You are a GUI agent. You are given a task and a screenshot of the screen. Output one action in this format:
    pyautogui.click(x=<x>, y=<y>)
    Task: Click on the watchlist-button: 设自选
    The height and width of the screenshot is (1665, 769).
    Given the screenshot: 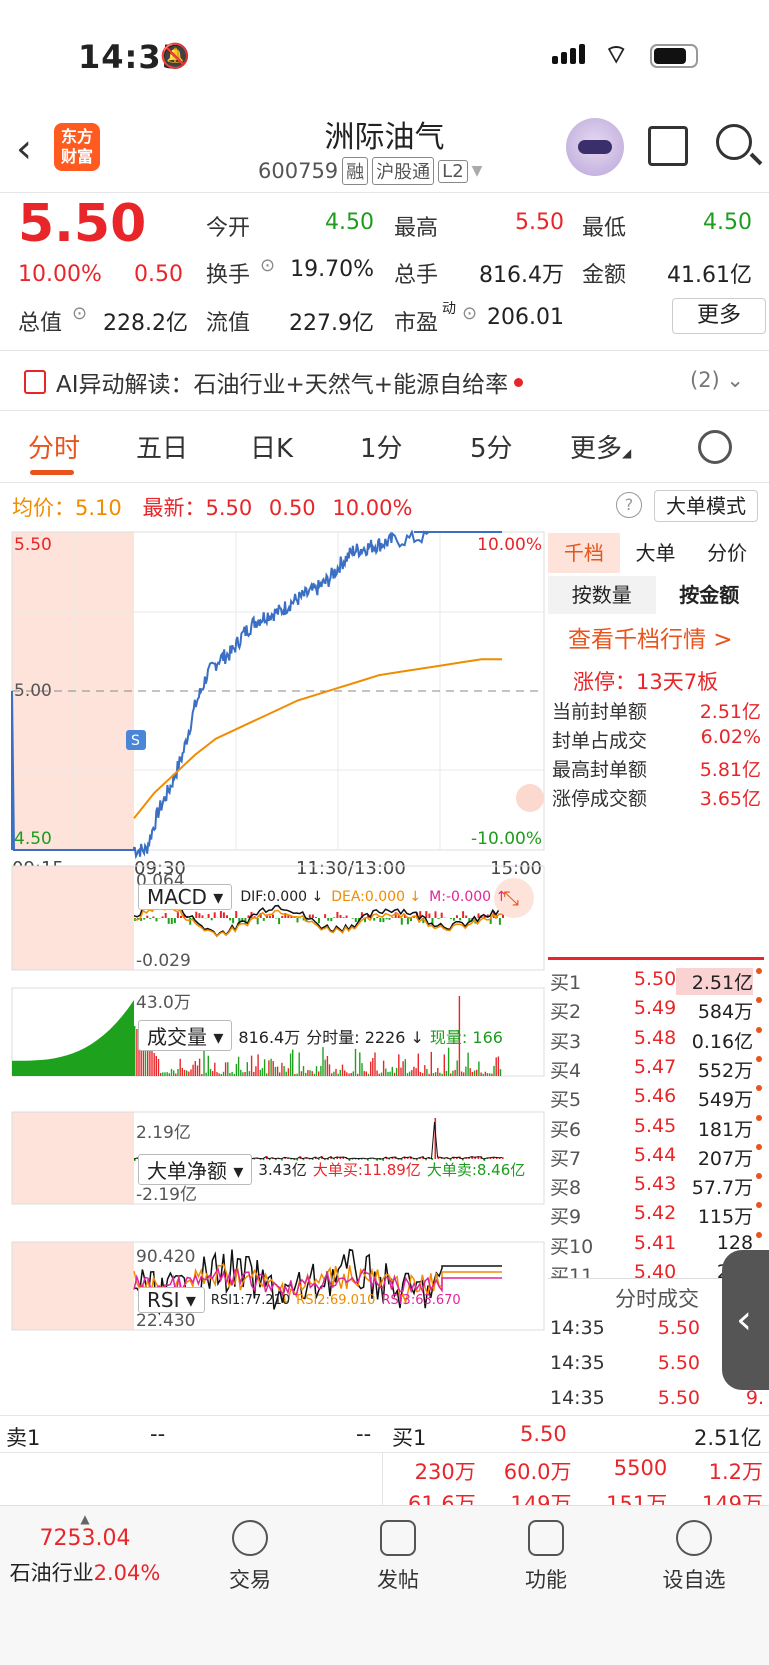 What is the action you would take?
    pyautogui.click(x=694, y=1557)
    